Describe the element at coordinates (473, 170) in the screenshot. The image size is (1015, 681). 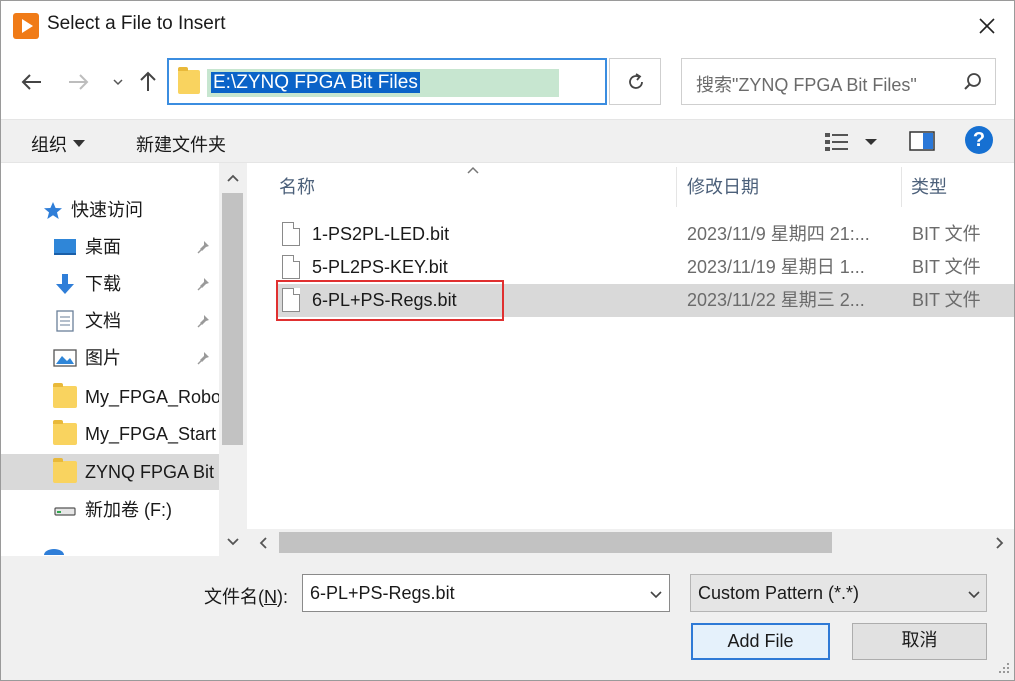
I see `sort-ascending-icon` at that location.